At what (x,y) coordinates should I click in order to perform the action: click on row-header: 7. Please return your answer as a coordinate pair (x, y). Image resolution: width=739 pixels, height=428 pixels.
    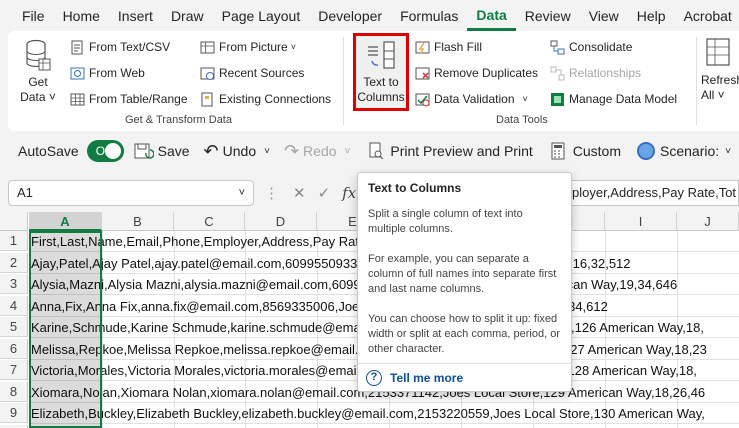
    Looking at the image, I should click on (14, 370).